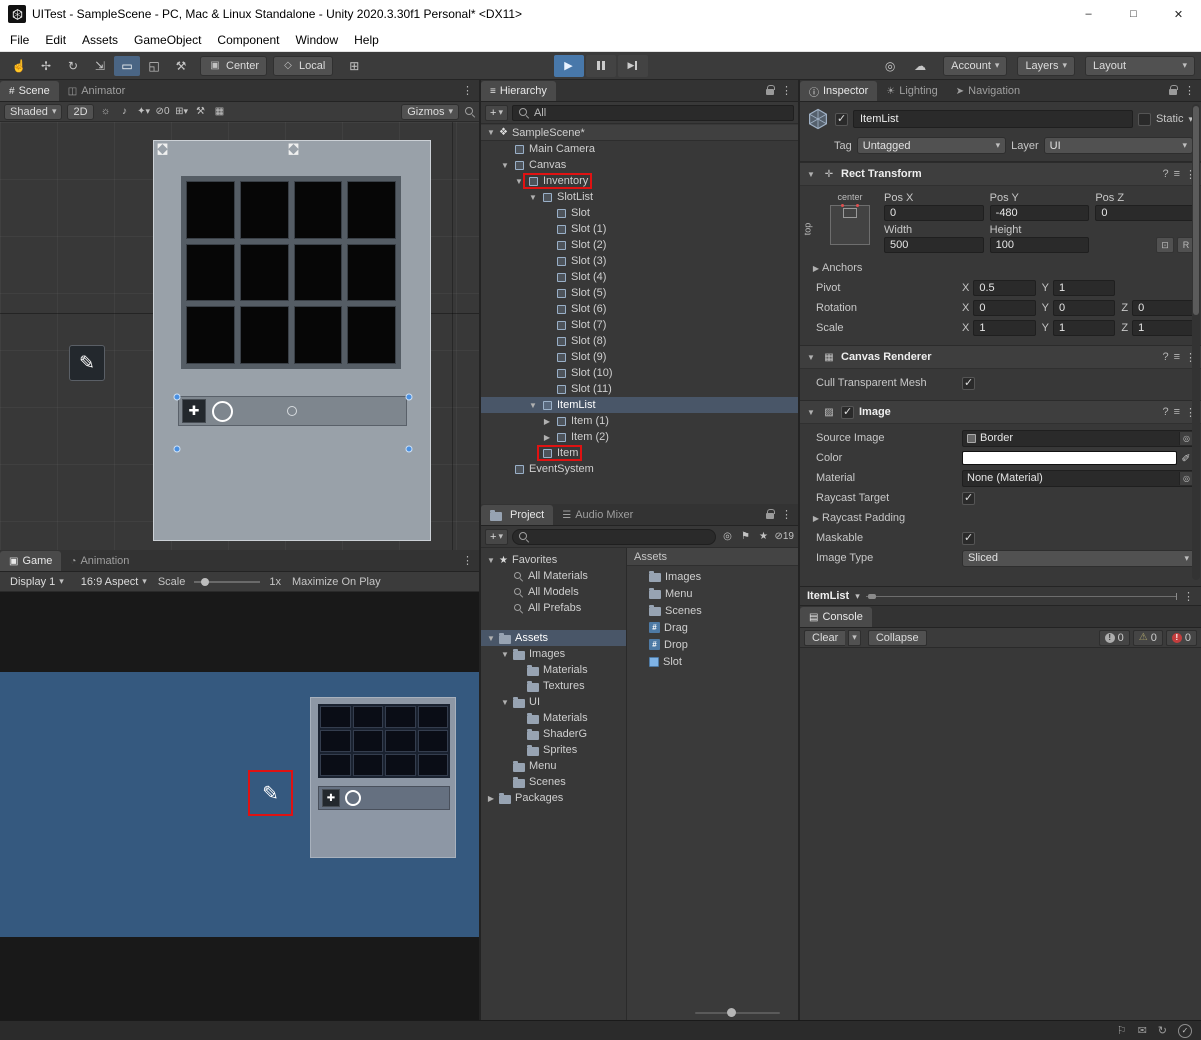 The width and height of the screenshot is (1201, 1040). Describe the element at coordinates (838, 223) in the screenshot. I see `anchor-preset-widget: center top` at that location.